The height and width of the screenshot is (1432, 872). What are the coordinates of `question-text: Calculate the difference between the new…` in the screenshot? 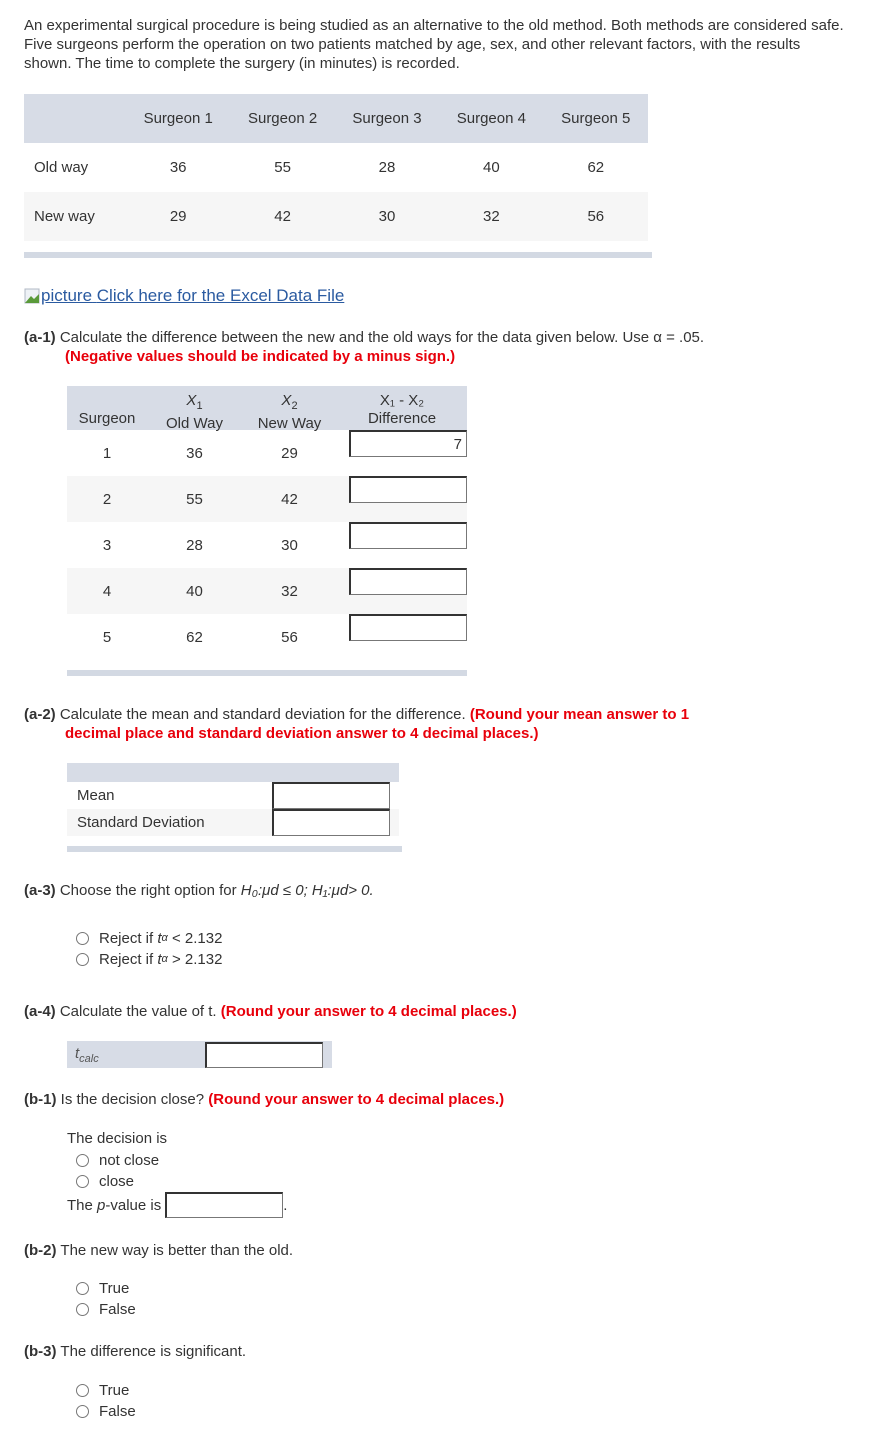 It's located at (382, 337).